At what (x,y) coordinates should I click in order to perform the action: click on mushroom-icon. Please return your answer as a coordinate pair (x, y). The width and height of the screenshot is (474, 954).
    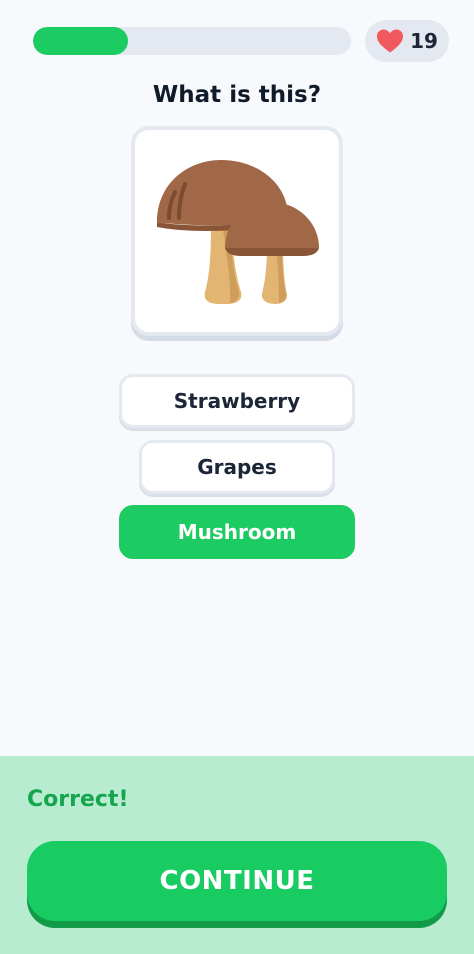
    Looking at the image, I should click on (238, 232).